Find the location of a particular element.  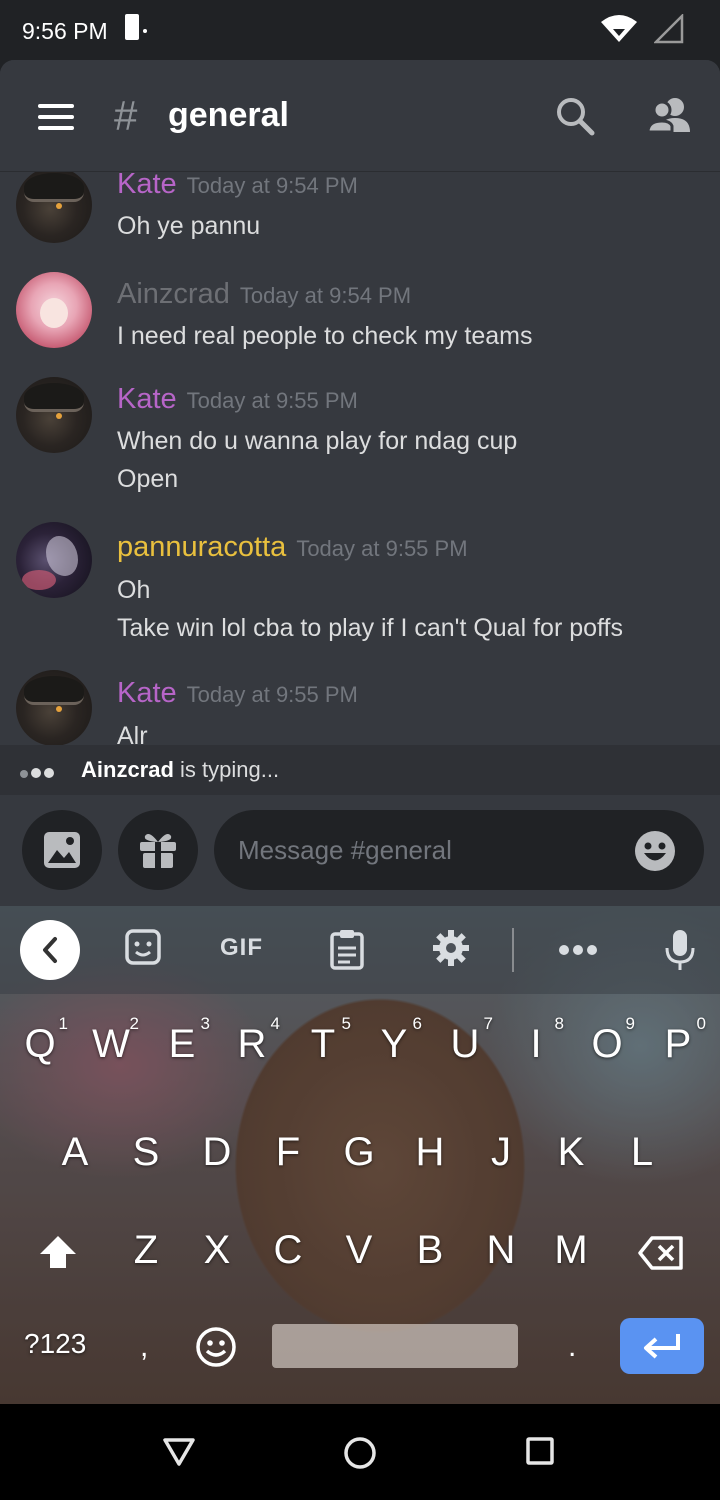

key-t: T5 is located at coordinates (323, 1040).